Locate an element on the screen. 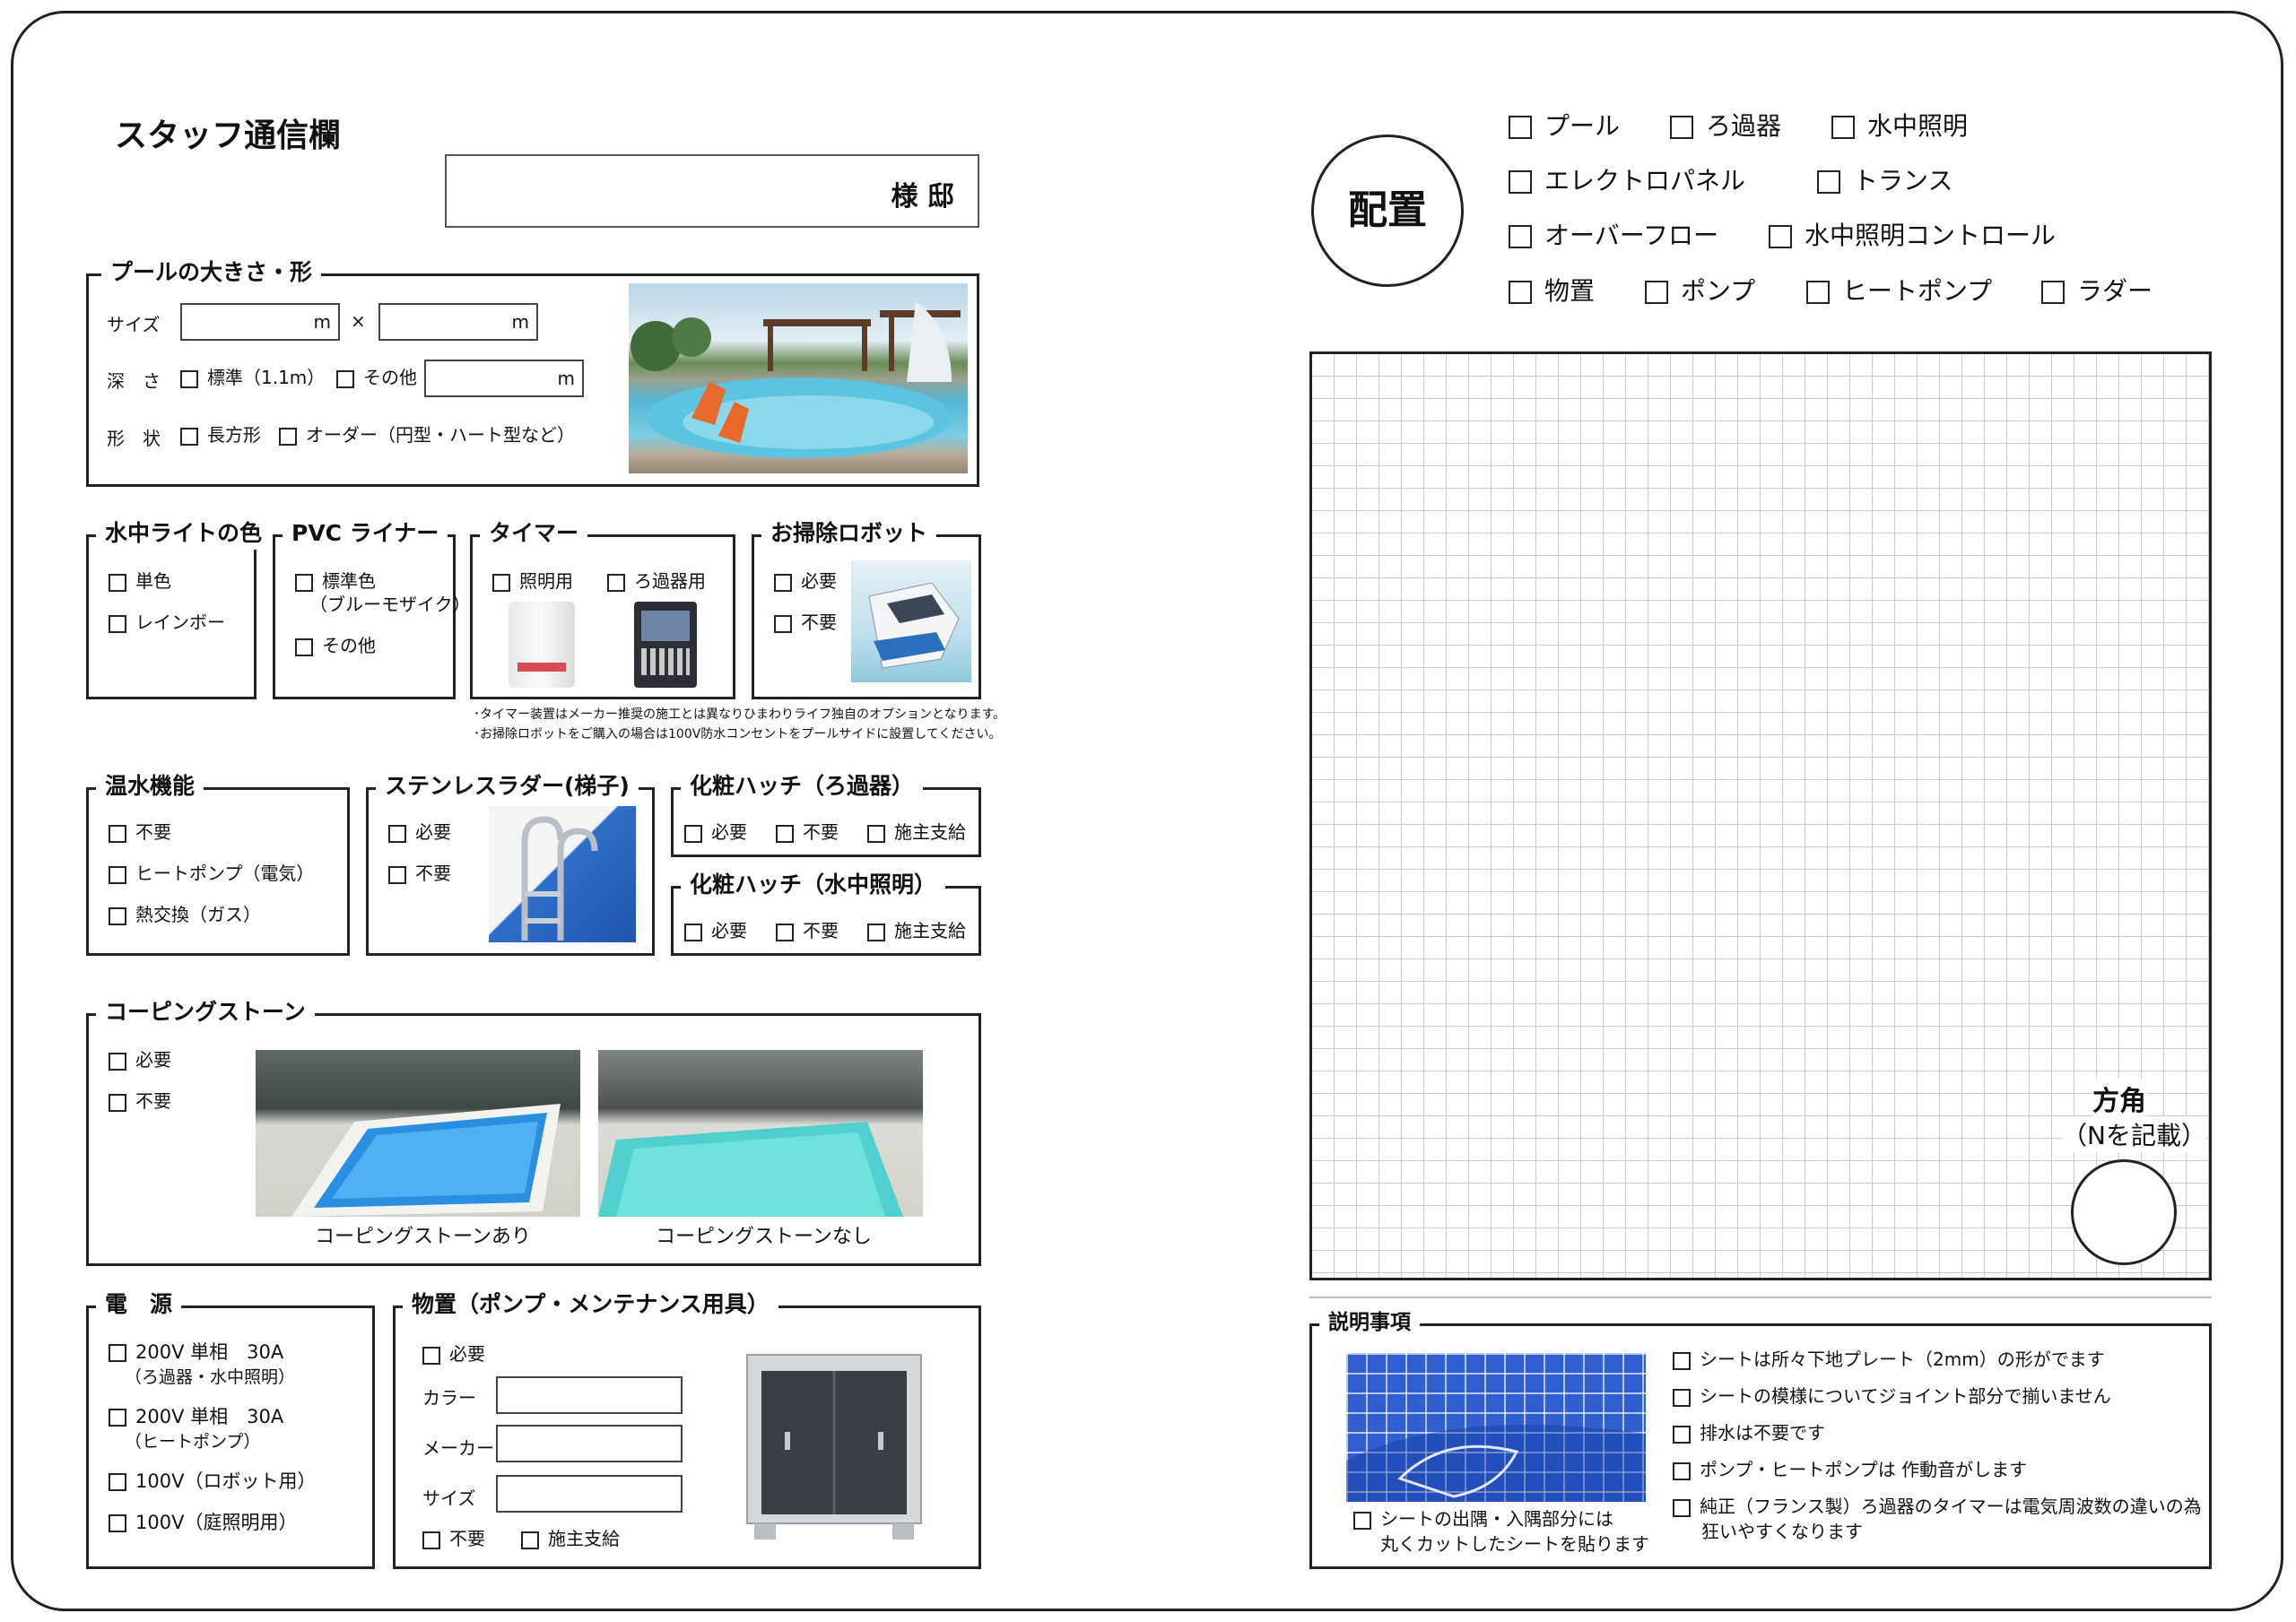 The width and height of the screenshot is (2296, 1622). layout-pool-option: プール is located at coordinates (1564, 127).